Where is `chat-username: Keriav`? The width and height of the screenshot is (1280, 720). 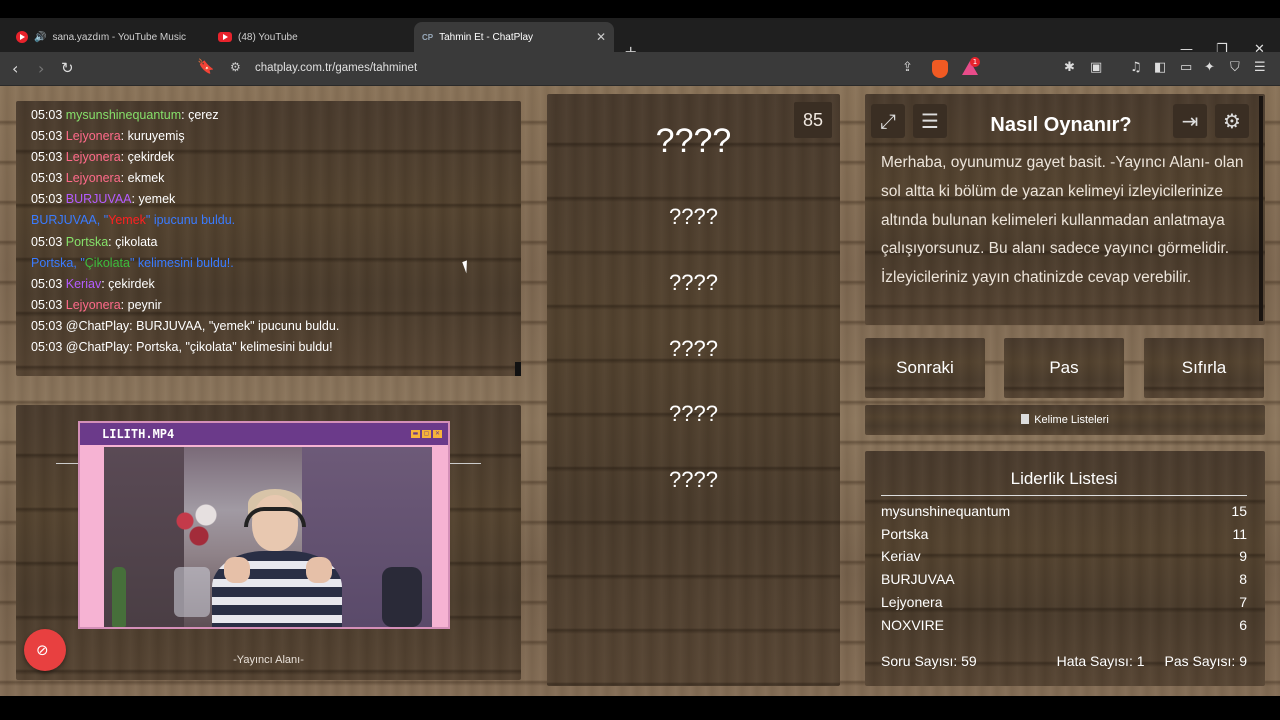
chat-username: Keriav is located at coordinates (83, 283).